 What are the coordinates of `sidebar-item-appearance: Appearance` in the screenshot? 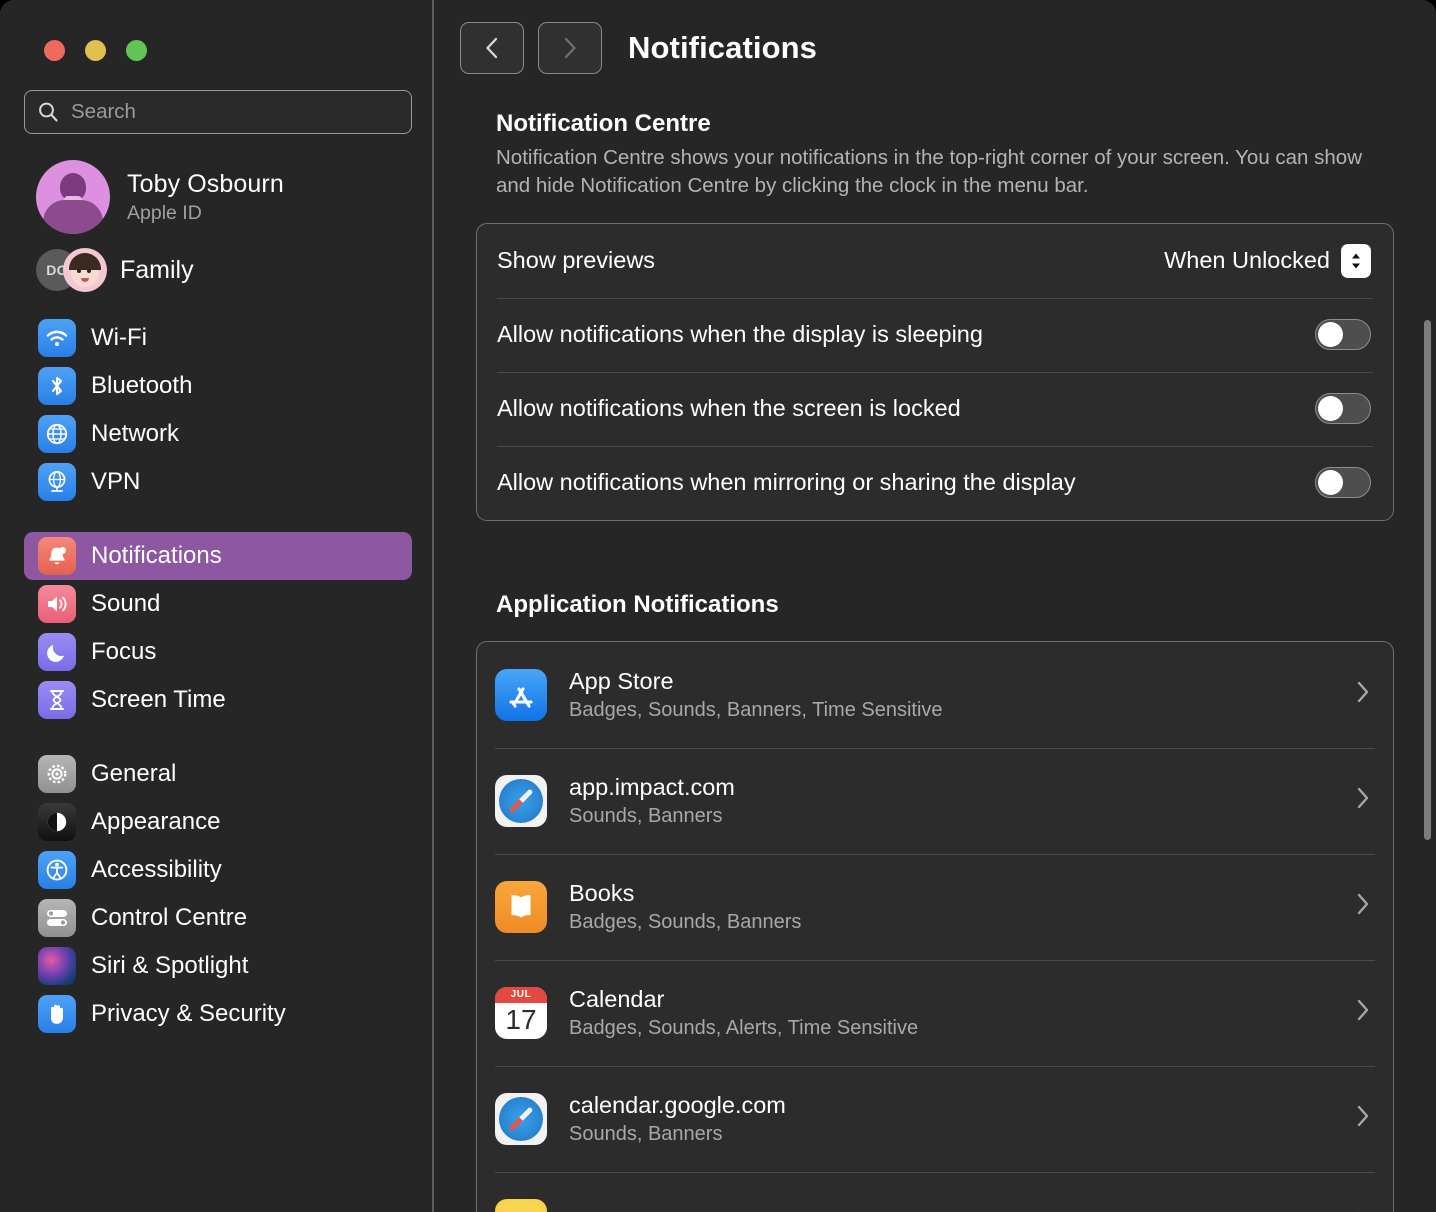 It's located at (218, 822).